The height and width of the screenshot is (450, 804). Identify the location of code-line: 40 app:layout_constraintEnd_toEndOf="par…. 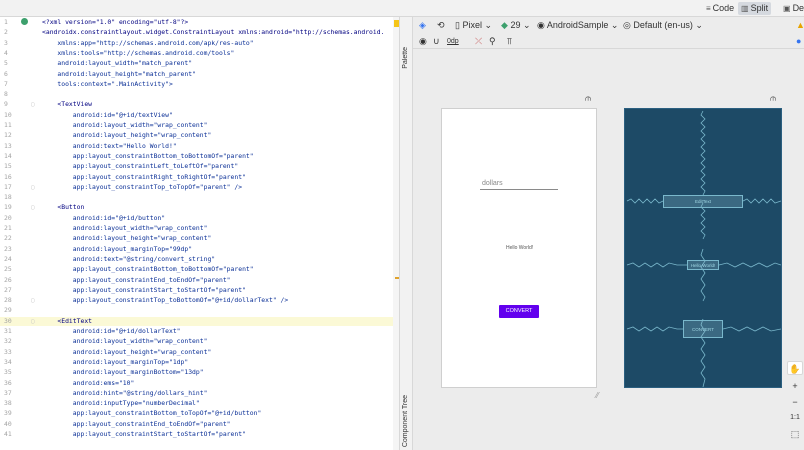
(199, 424).